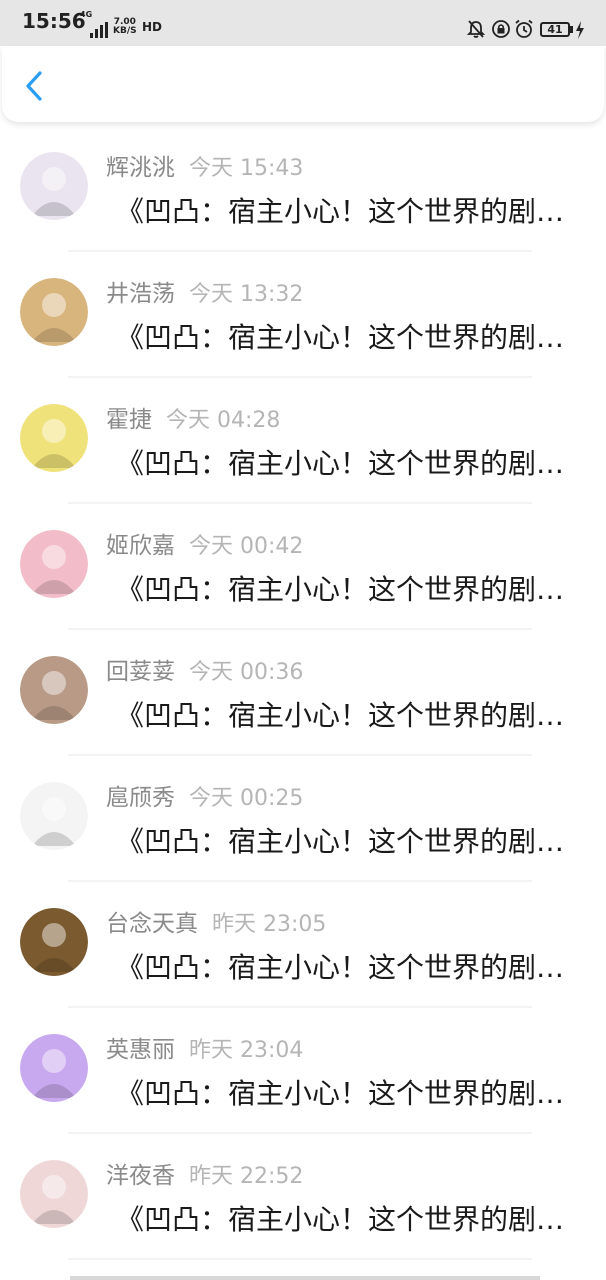 This screenshot has height=1280, width=606. Describe the element at coordinates (246, 546) in the screenshot. I see `message-time: 今天 00:42` at that location.